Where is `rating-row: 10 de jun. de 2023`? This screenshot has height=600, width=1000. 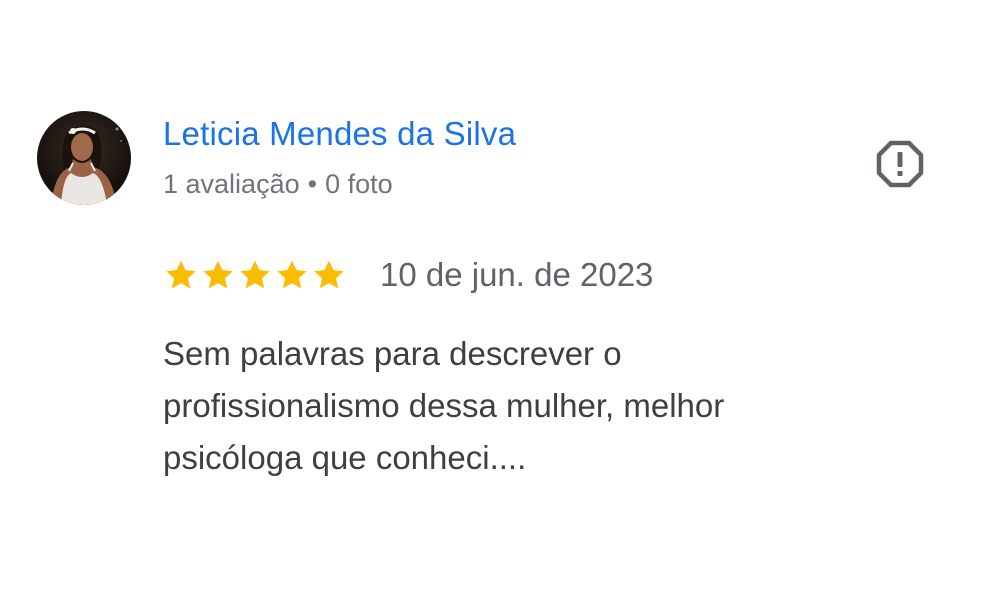
rating-row: 10 de jun. de 2023 is located at coordinates (408, 275).